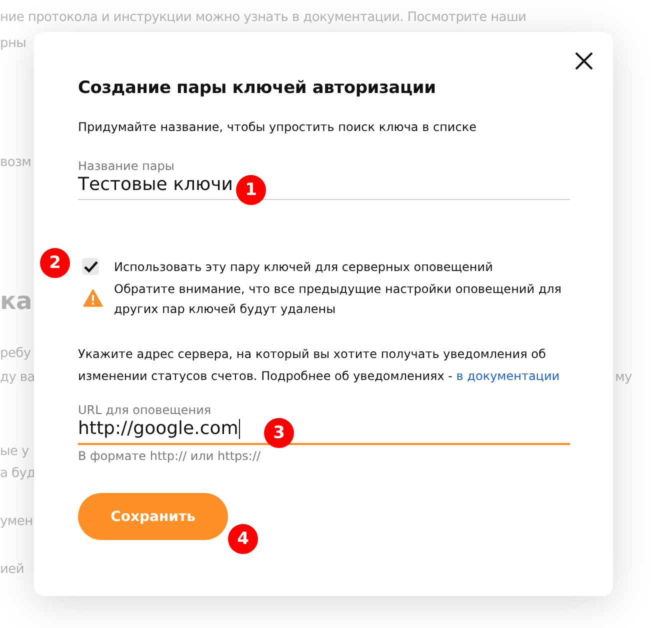 The image size is (653, 628). Describe the element at coordinates (319, 365) in the screenshot. I see `info-text: Укажите адрес сервера, на который вы хотите получать уведомления об изменении статусов счетов. Подробнее об уведомлениях - в документации` at that location.